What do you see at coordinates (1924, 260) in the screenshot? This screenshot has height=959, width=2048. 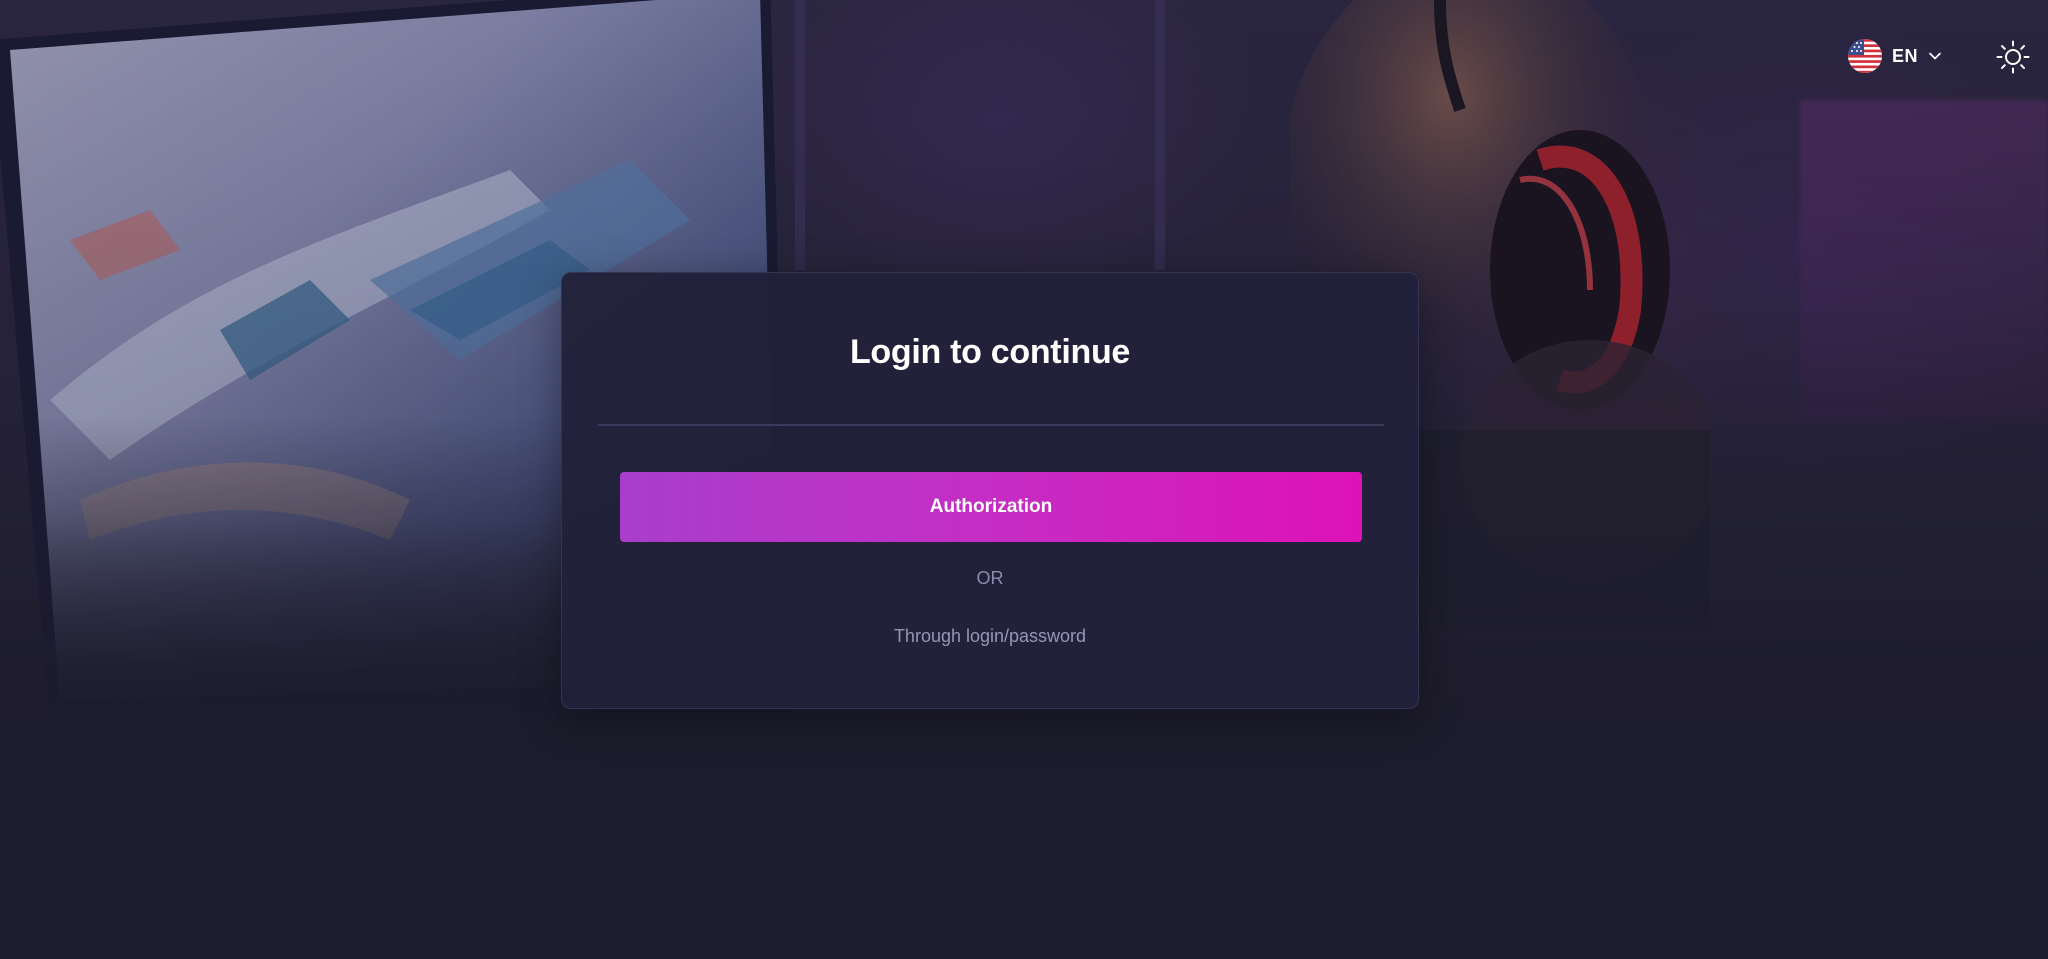 I see `background-shelf` at bounding box center [1924, 260].